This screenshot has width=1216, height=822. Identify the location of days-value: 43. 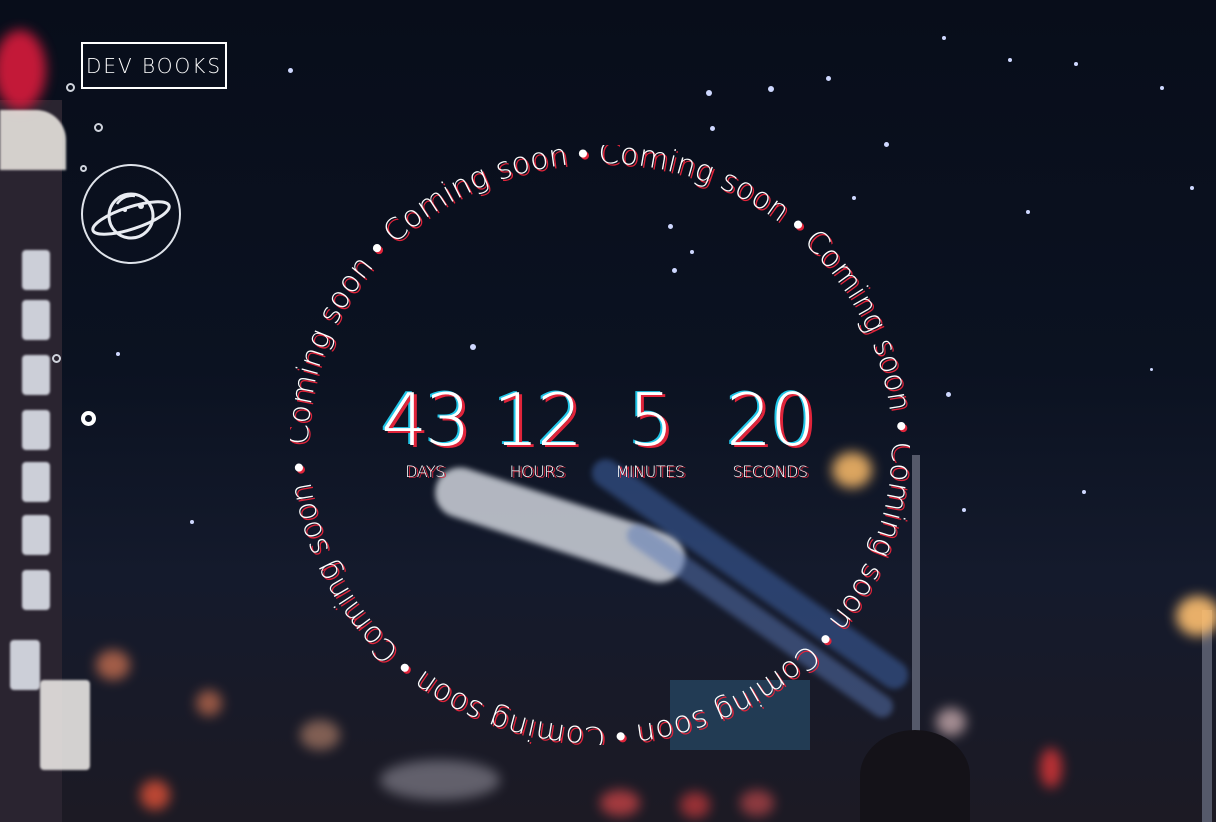
(426, 420).